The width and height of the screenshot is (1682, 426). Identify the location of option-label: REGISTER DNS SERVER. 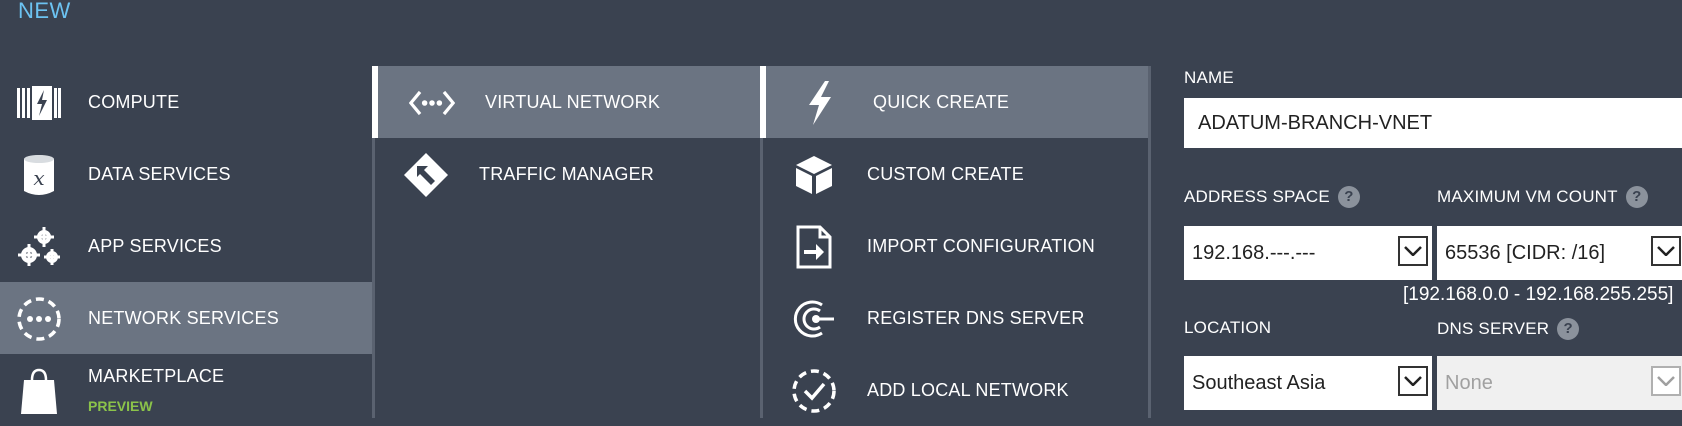
(976, 318).